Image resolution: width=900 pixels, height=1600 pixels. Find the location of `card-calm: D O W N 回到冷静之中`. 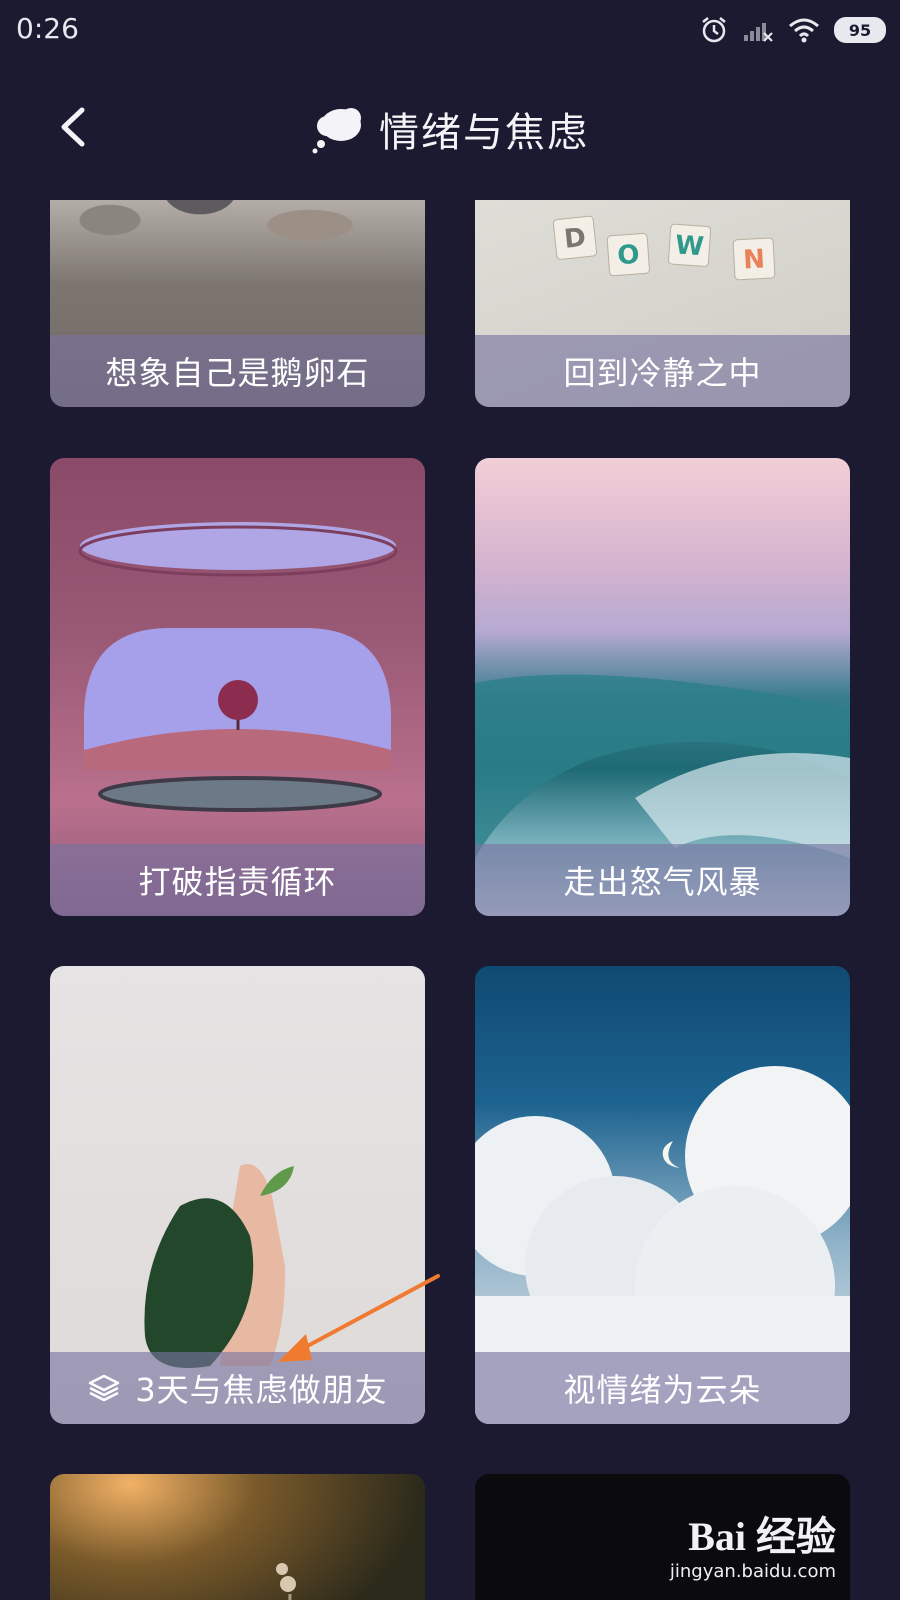

card-calm: D O W N 回到冷静之中 is located at coordinates (662, 303).